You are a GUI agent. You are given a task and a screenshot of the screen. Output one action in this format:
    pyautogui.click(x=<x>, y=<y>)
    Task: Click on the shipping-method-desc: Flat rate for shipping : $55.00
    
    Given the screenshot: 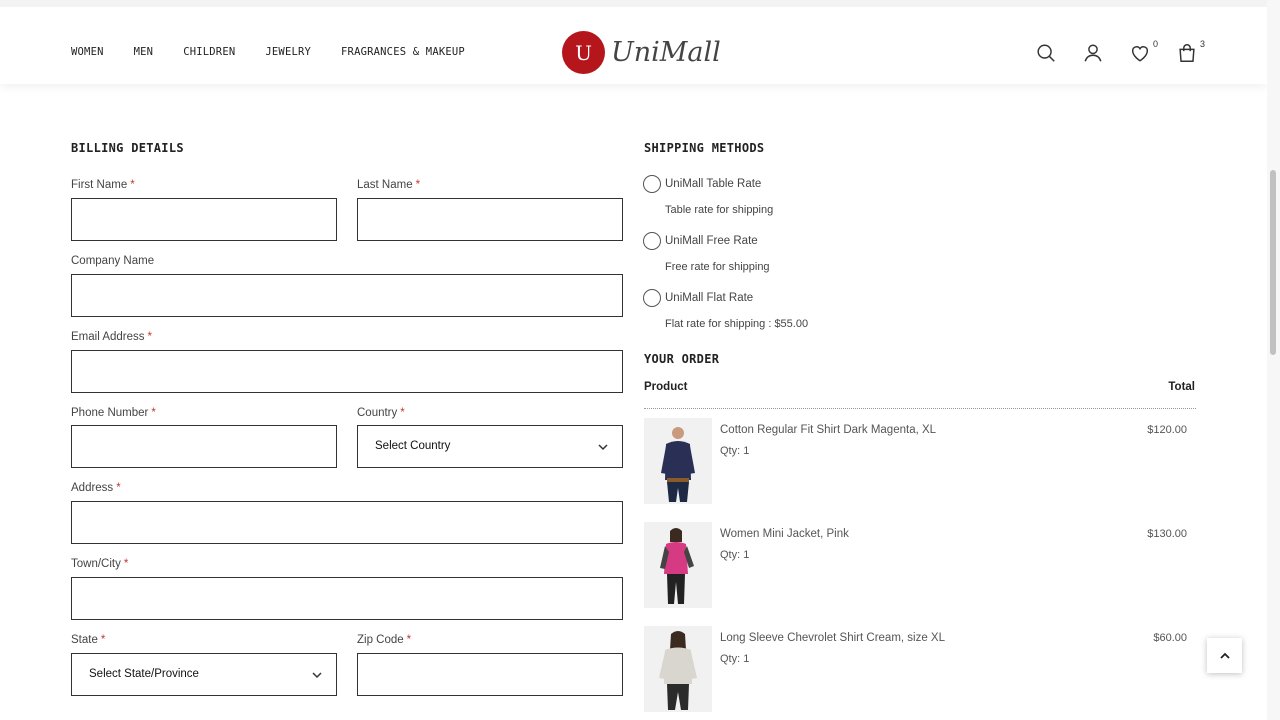 What is the action you would take?
    pyautogui.click(x=737, y=324)
    